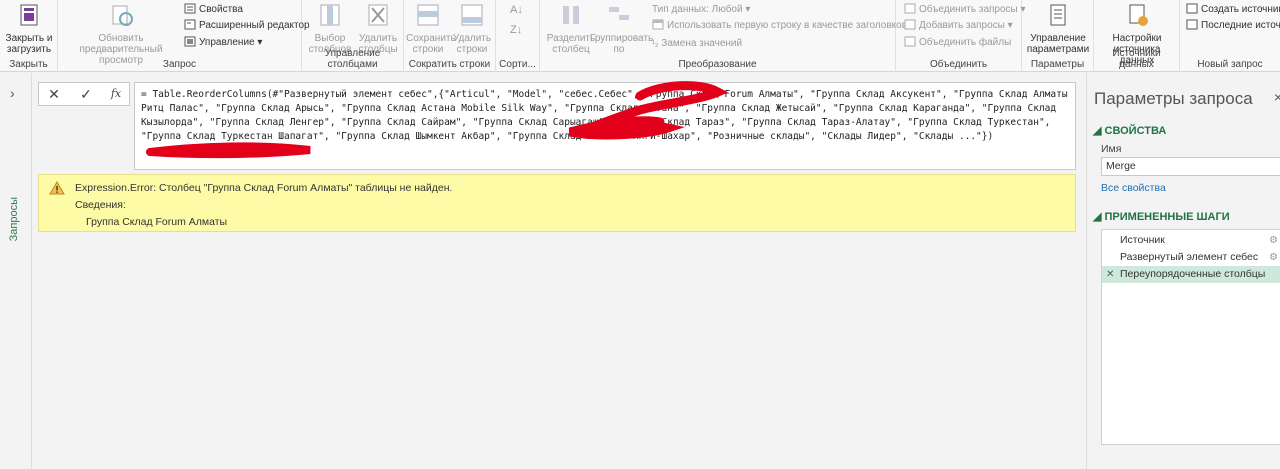  Describe the element at coordinates (717, 64) in the screenshot. I see `group-label-transform: Преобразование` at that location.